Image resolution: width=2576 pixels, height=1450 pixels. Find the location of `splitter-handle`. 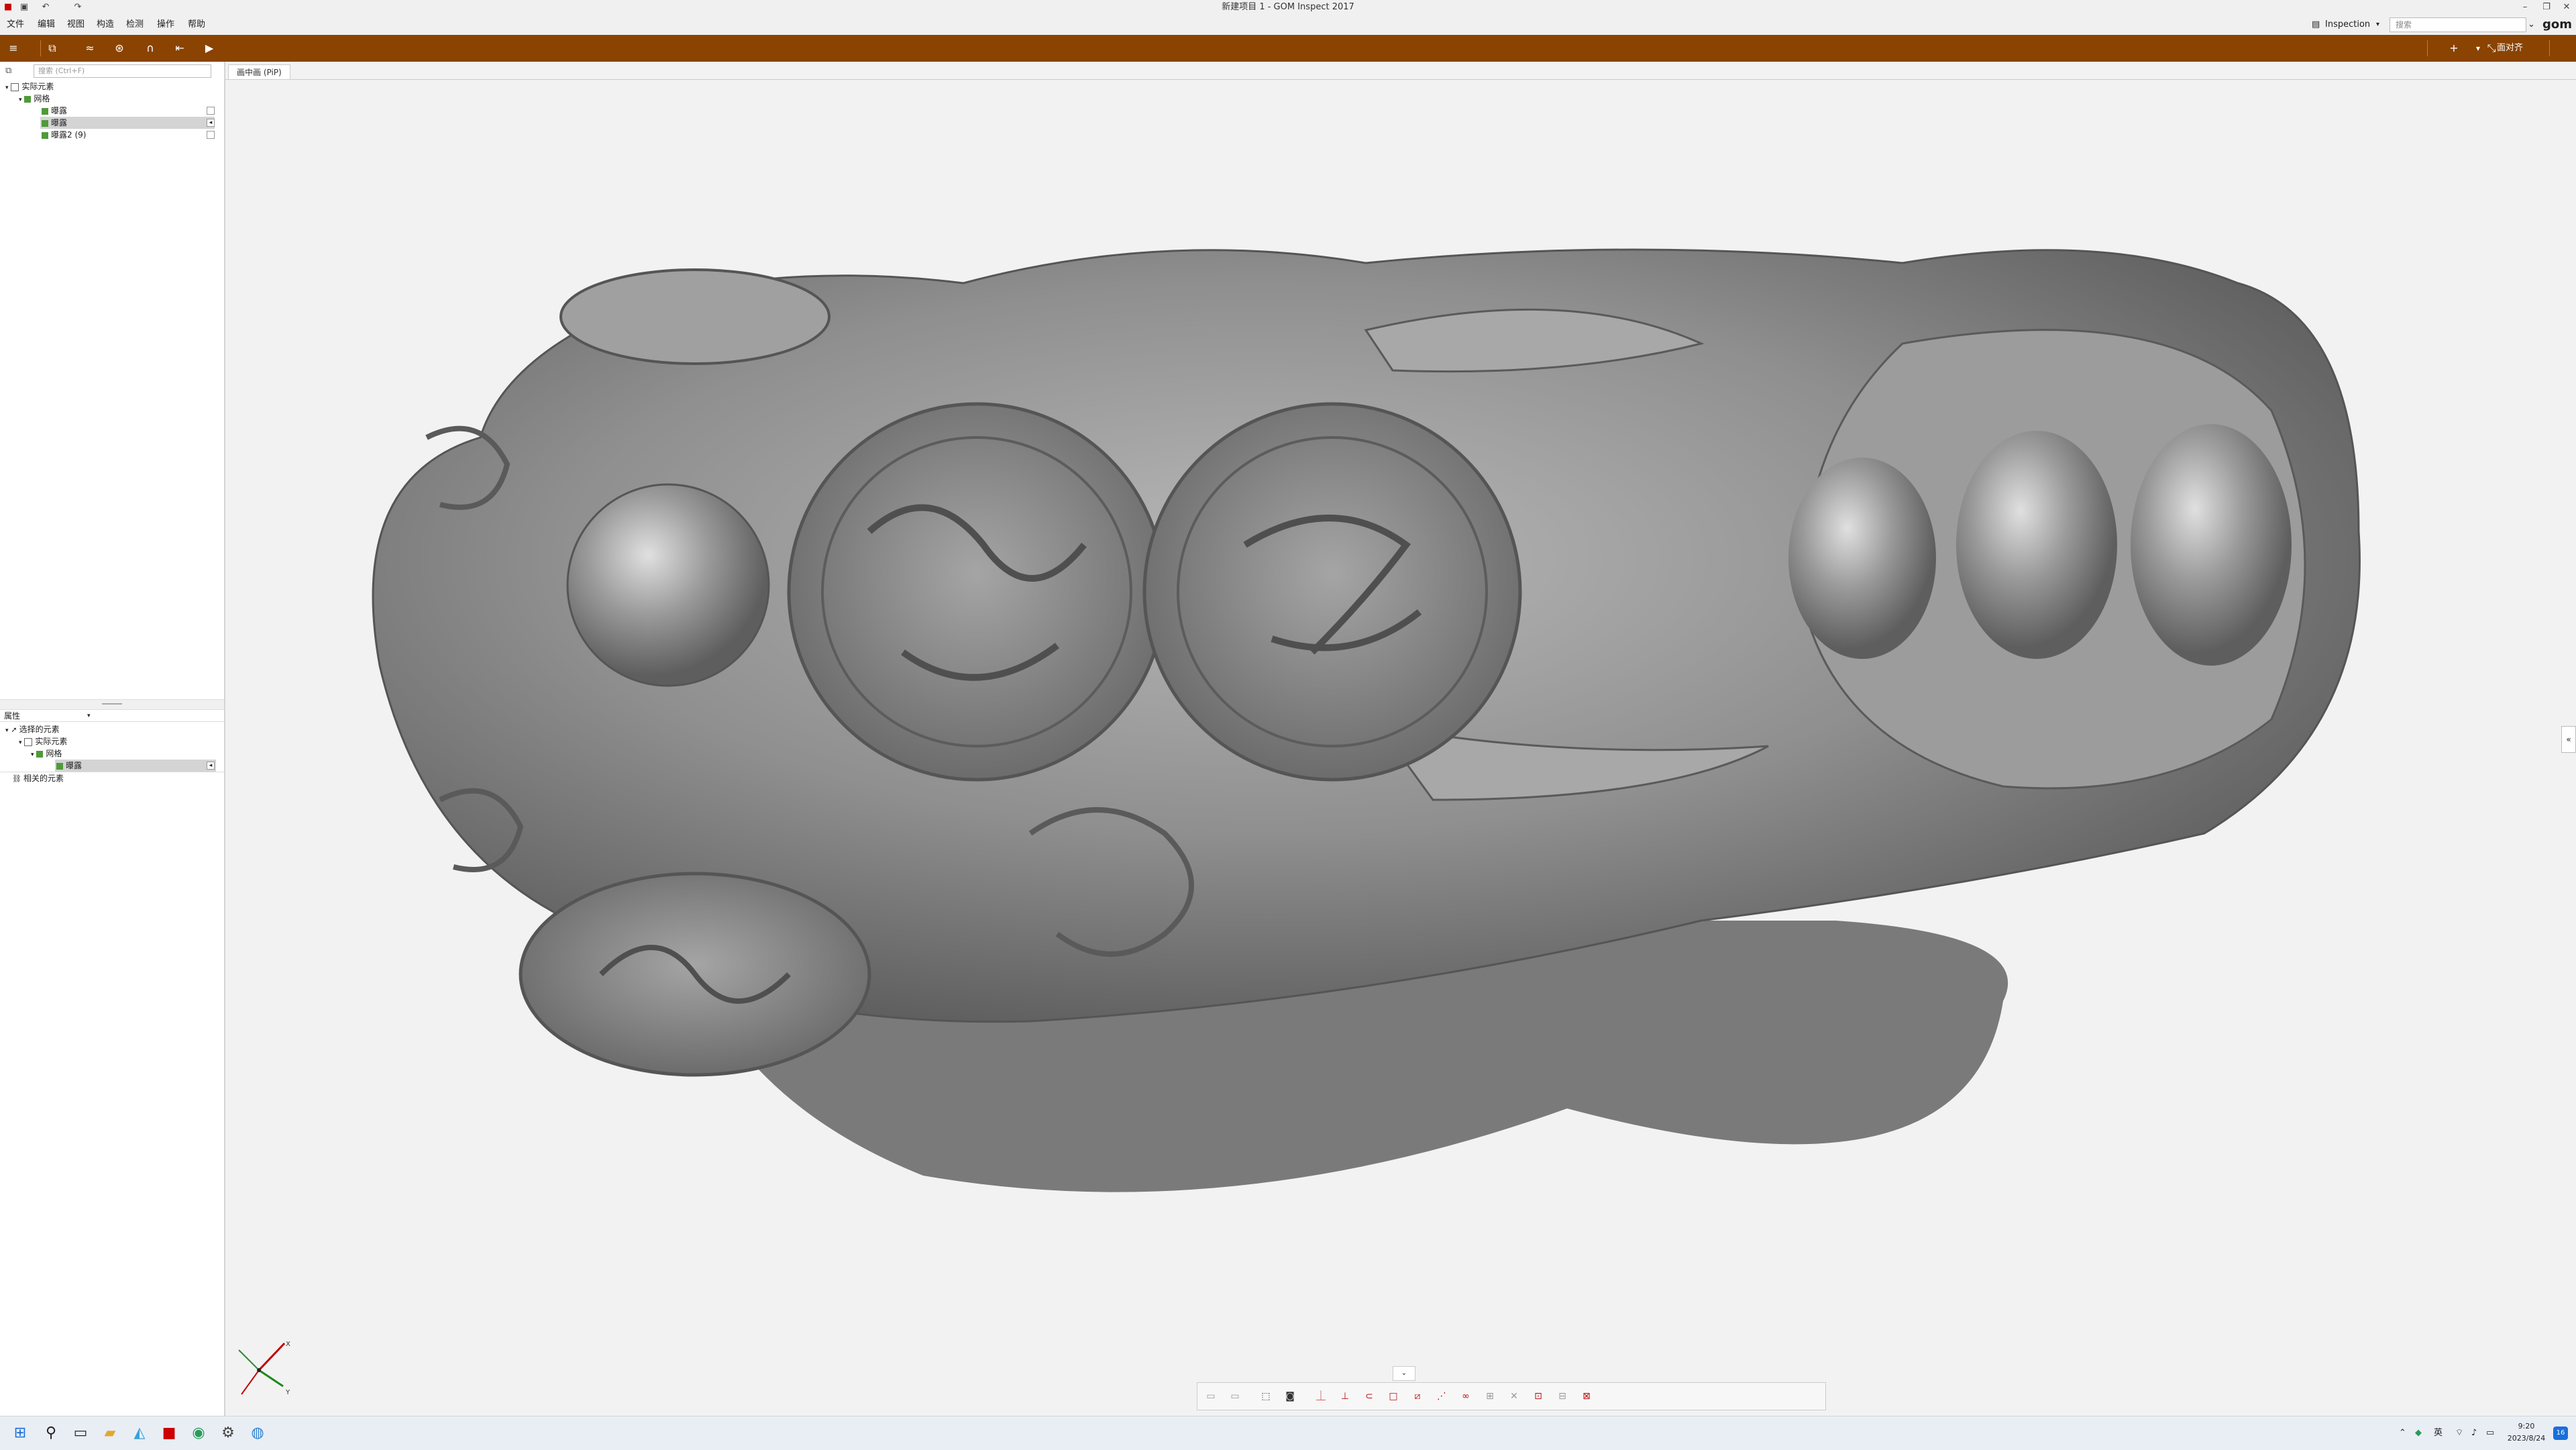

splitter-handle is located at coordinates (112, 704).